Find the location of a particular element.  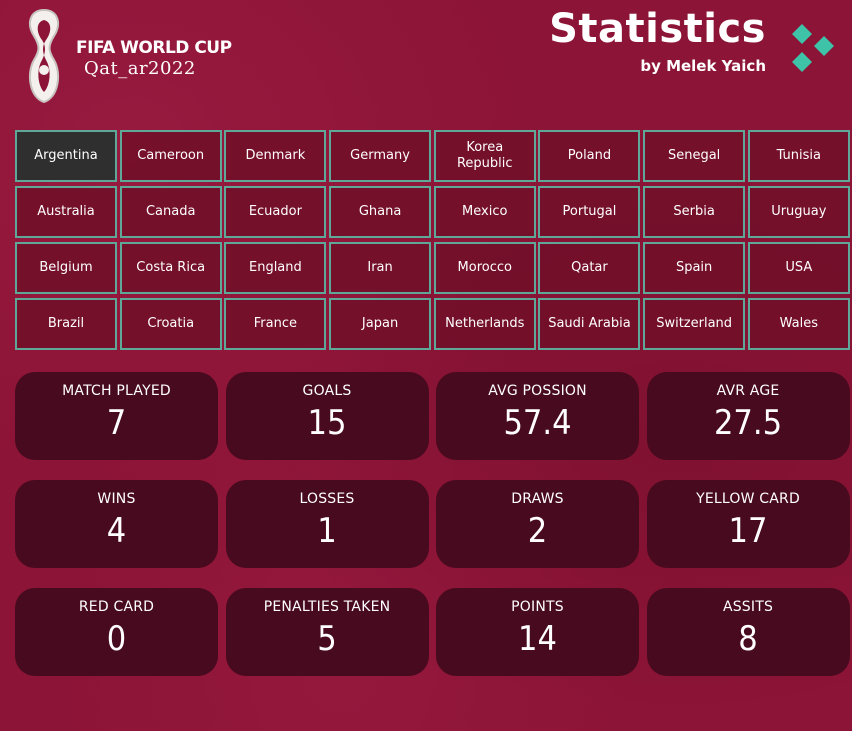

stat-value: 1 is located at coordinates (327, 531).